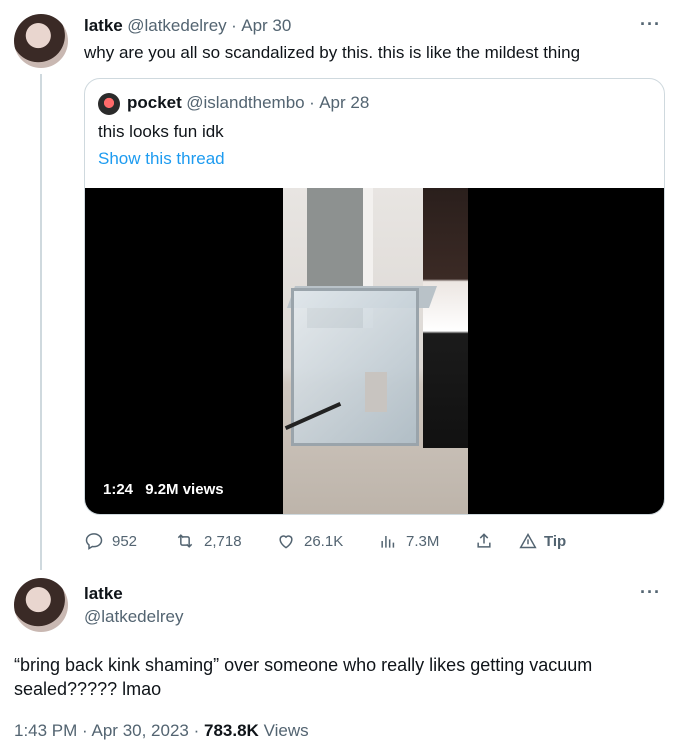 Image resolution: width=680 pixels, height=756 pixels. I want to click on main-footer: 1:43 PM · Apr 30, 2023 · 783.8K Views, so click(161, 731).